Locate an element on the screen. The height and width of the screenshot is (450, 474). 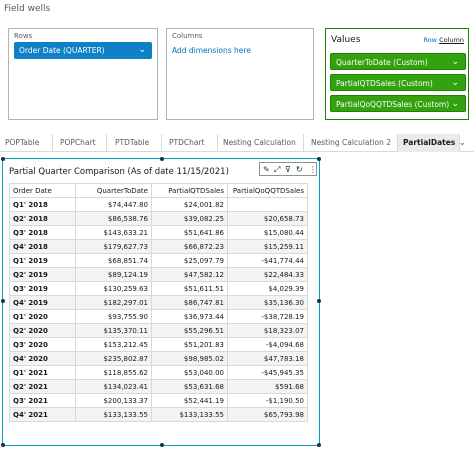
row-header-cell: Q4' 2019 is located at coordinates (42, 302).